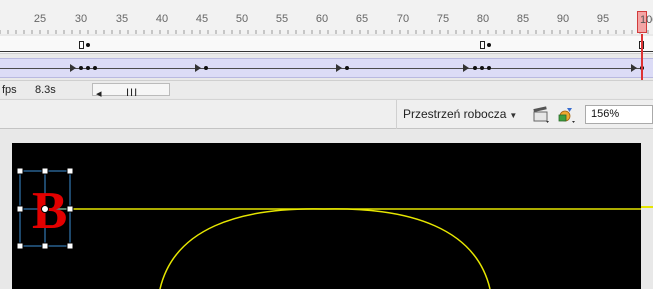 The width and height of the screenshot is (653, 289). I want to click on frame-number: 80, so click(483, 19).